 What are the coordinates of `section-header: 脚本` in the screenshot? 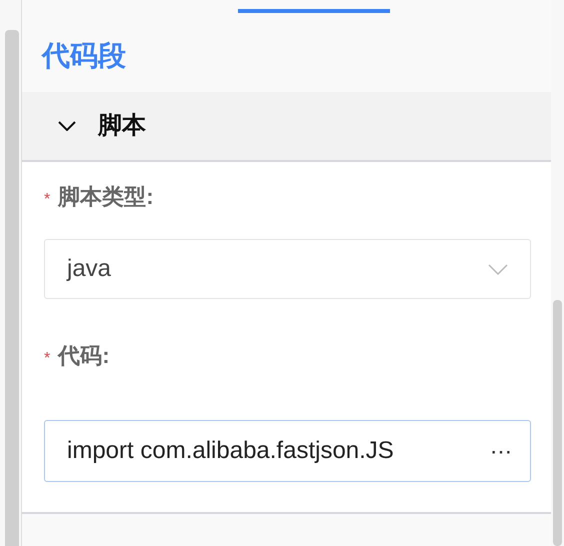 It's located at (286, 127).